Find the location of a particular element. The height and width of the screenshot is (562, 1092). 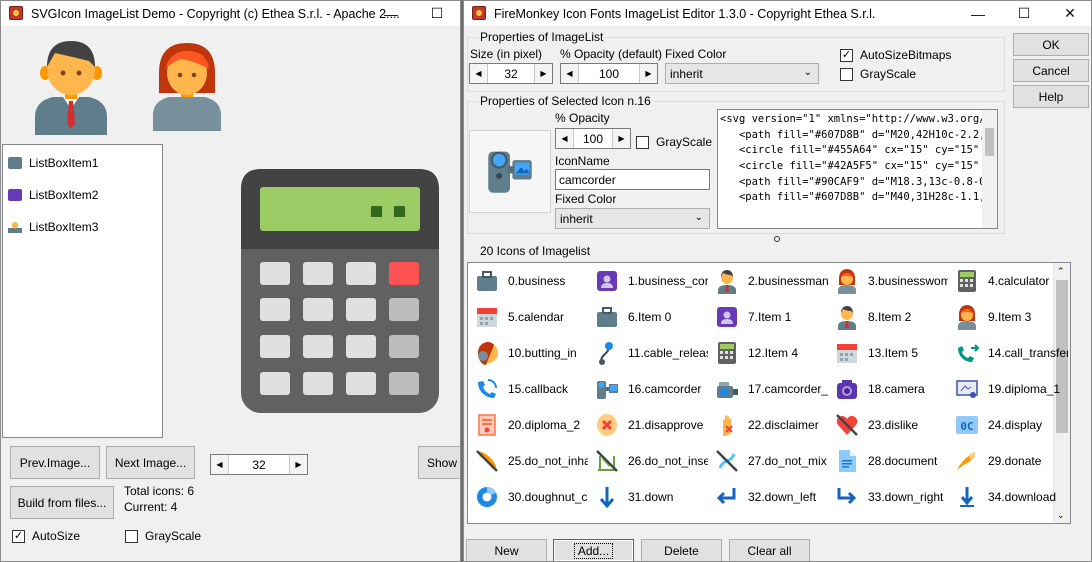

autosize-bitmaps-checkbox: ✓ AutoSizeBitmaps is located at coordinates (895, 55).